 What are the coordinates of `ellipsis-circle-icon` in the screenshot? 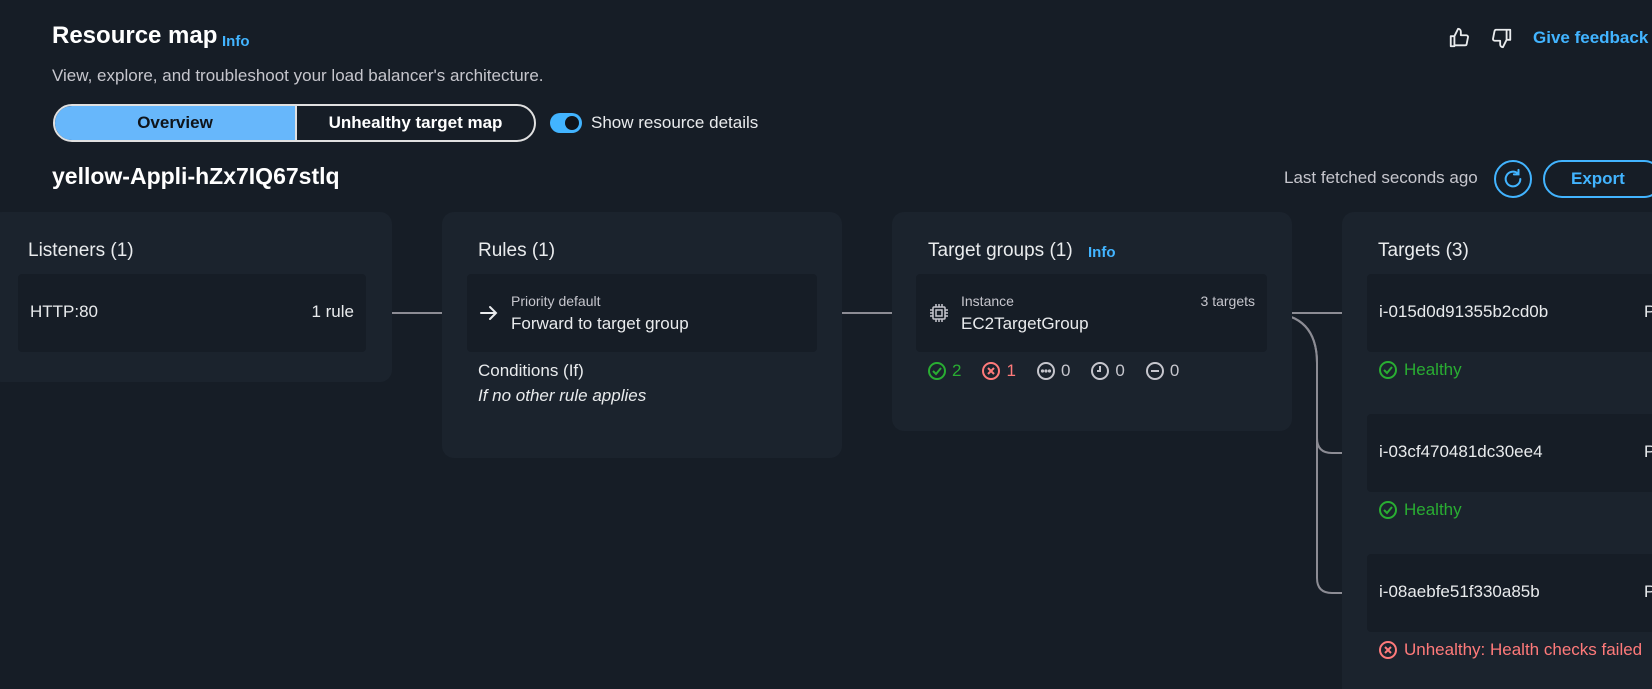 It's located at (1045, 371).